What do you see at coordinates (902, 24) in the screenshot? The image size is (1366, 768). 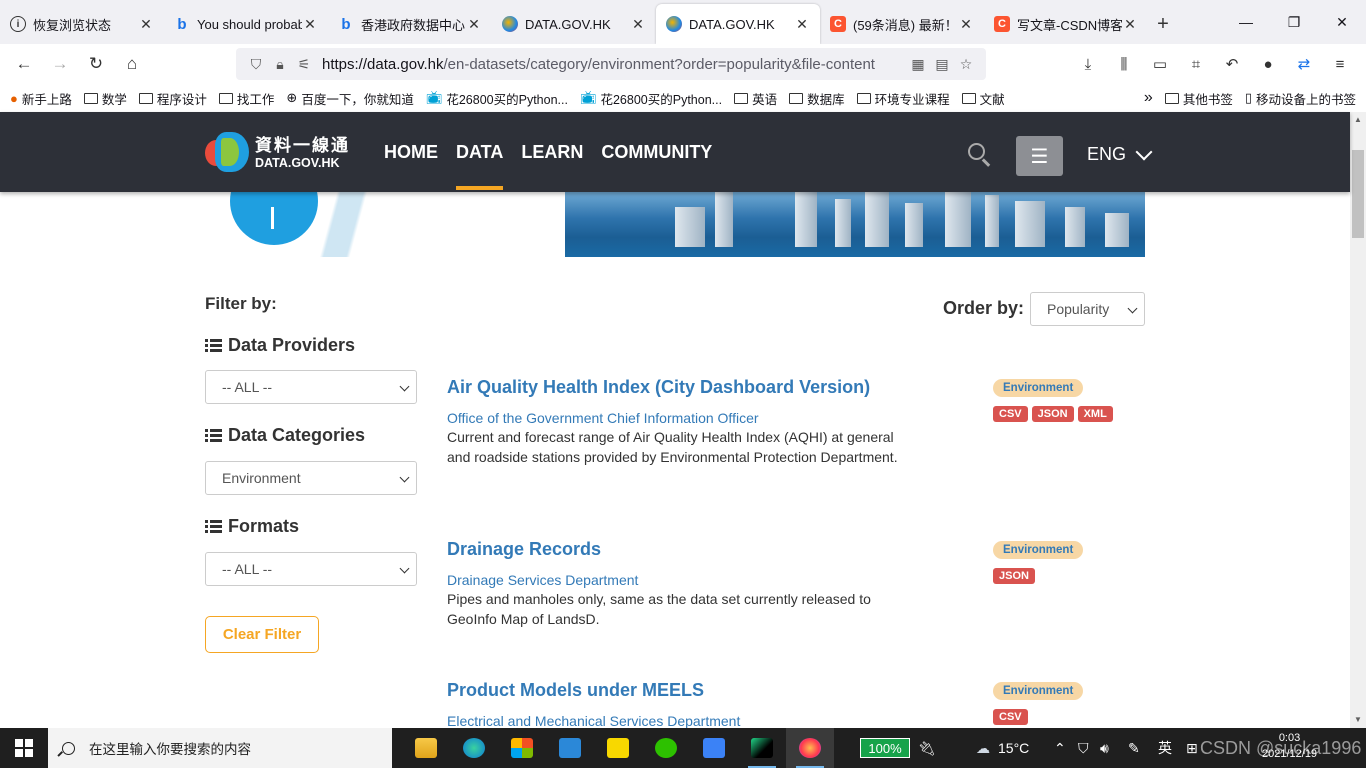 I see `tab-5: C (59条消息) 最新！P ✕` at bounding box center [902, 24].